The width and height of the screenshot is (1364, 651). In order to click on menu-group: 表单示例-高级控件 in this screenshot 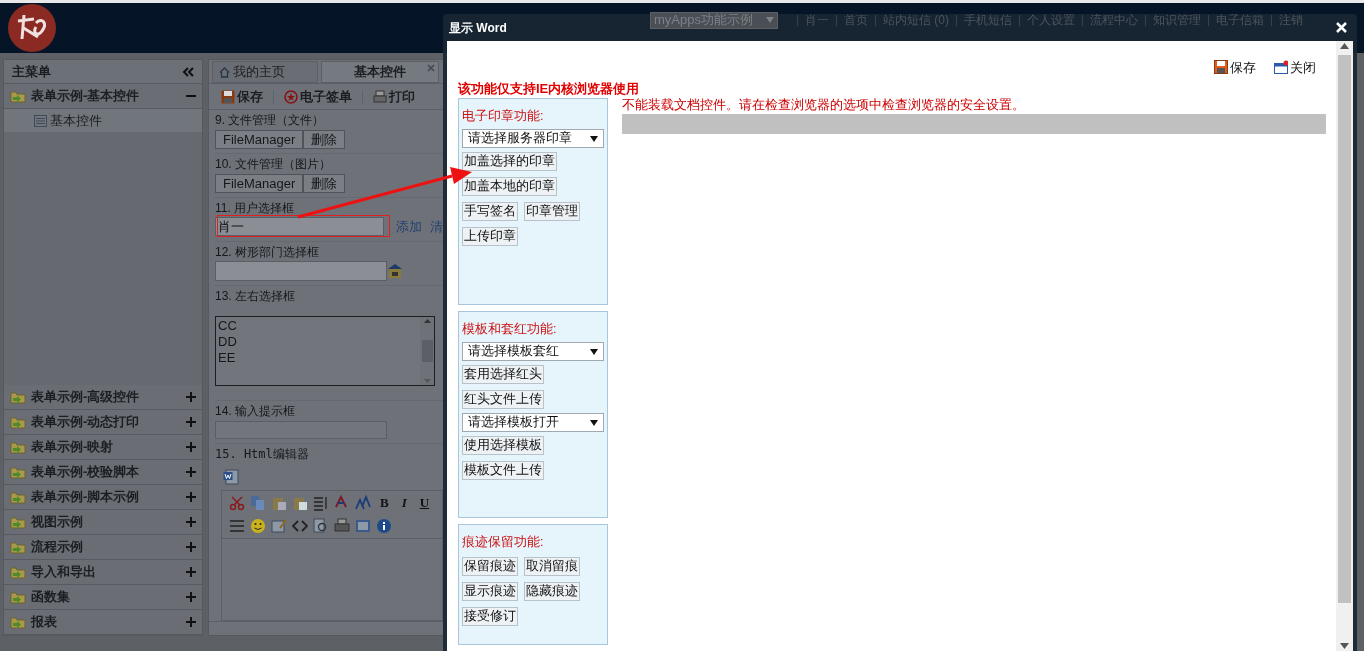, I will do `click(103, 397)`.